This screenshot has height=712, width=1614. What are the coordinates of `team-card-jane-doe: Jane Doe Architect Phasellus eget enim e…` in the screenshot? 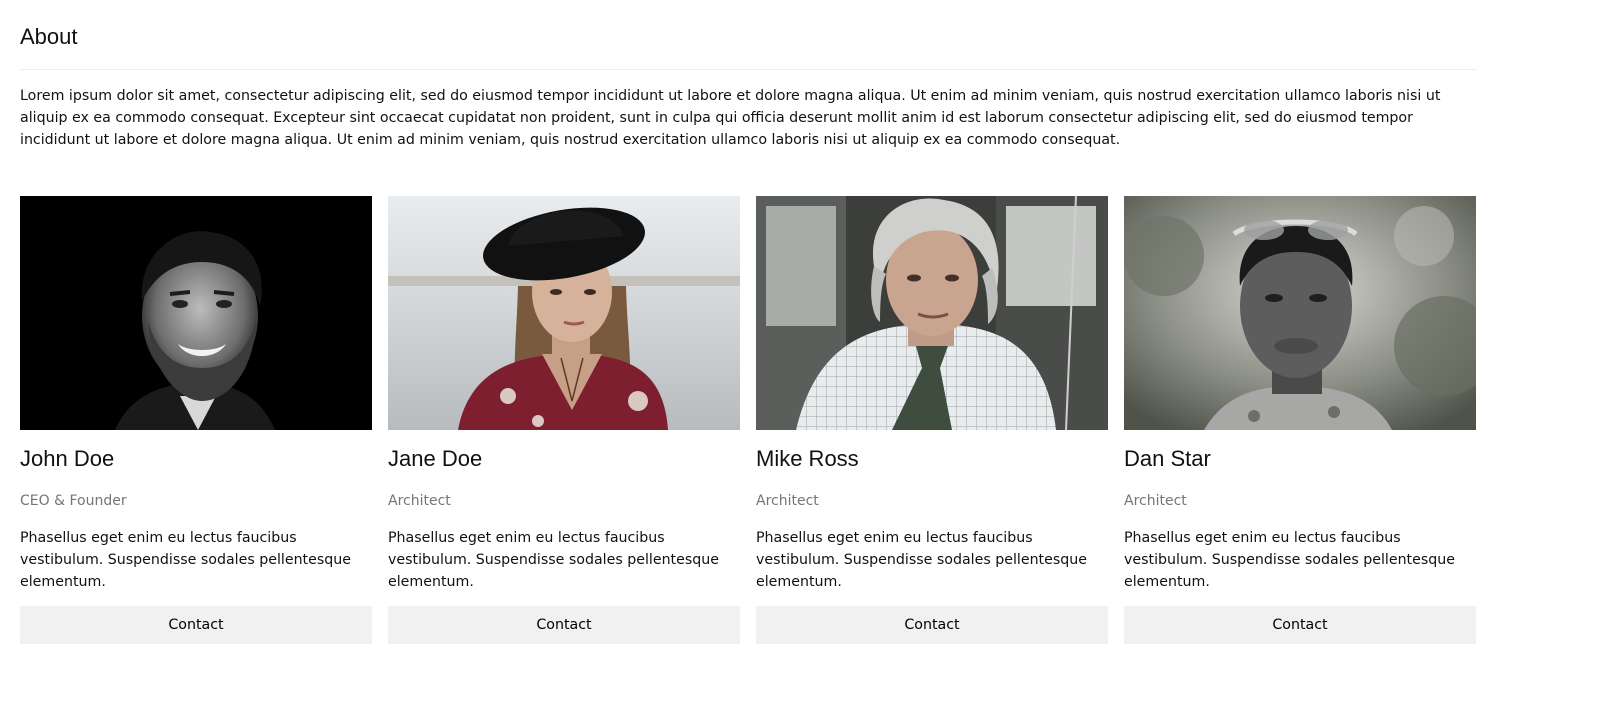 It's located at (564, 420).